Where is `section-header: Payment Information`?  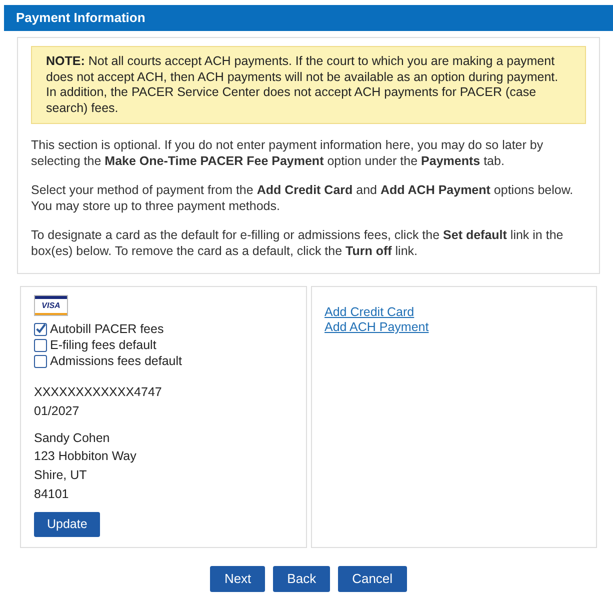
section-header: Payment Information is located at coordinates (308, 18).